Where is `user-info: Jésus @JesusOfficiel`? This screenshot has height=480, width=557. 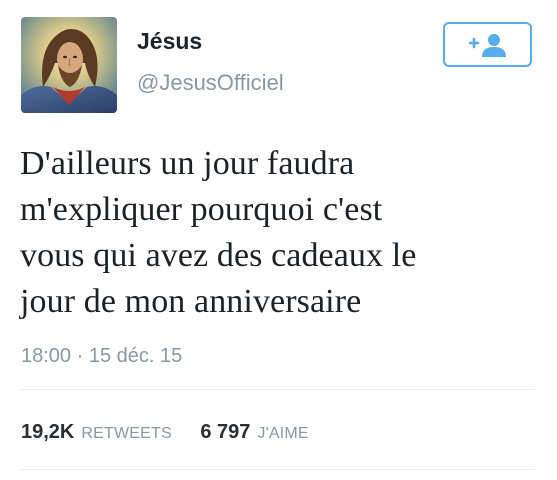 user-info: Jésus @JesusOfficiel is located at coordinates (210, 61).